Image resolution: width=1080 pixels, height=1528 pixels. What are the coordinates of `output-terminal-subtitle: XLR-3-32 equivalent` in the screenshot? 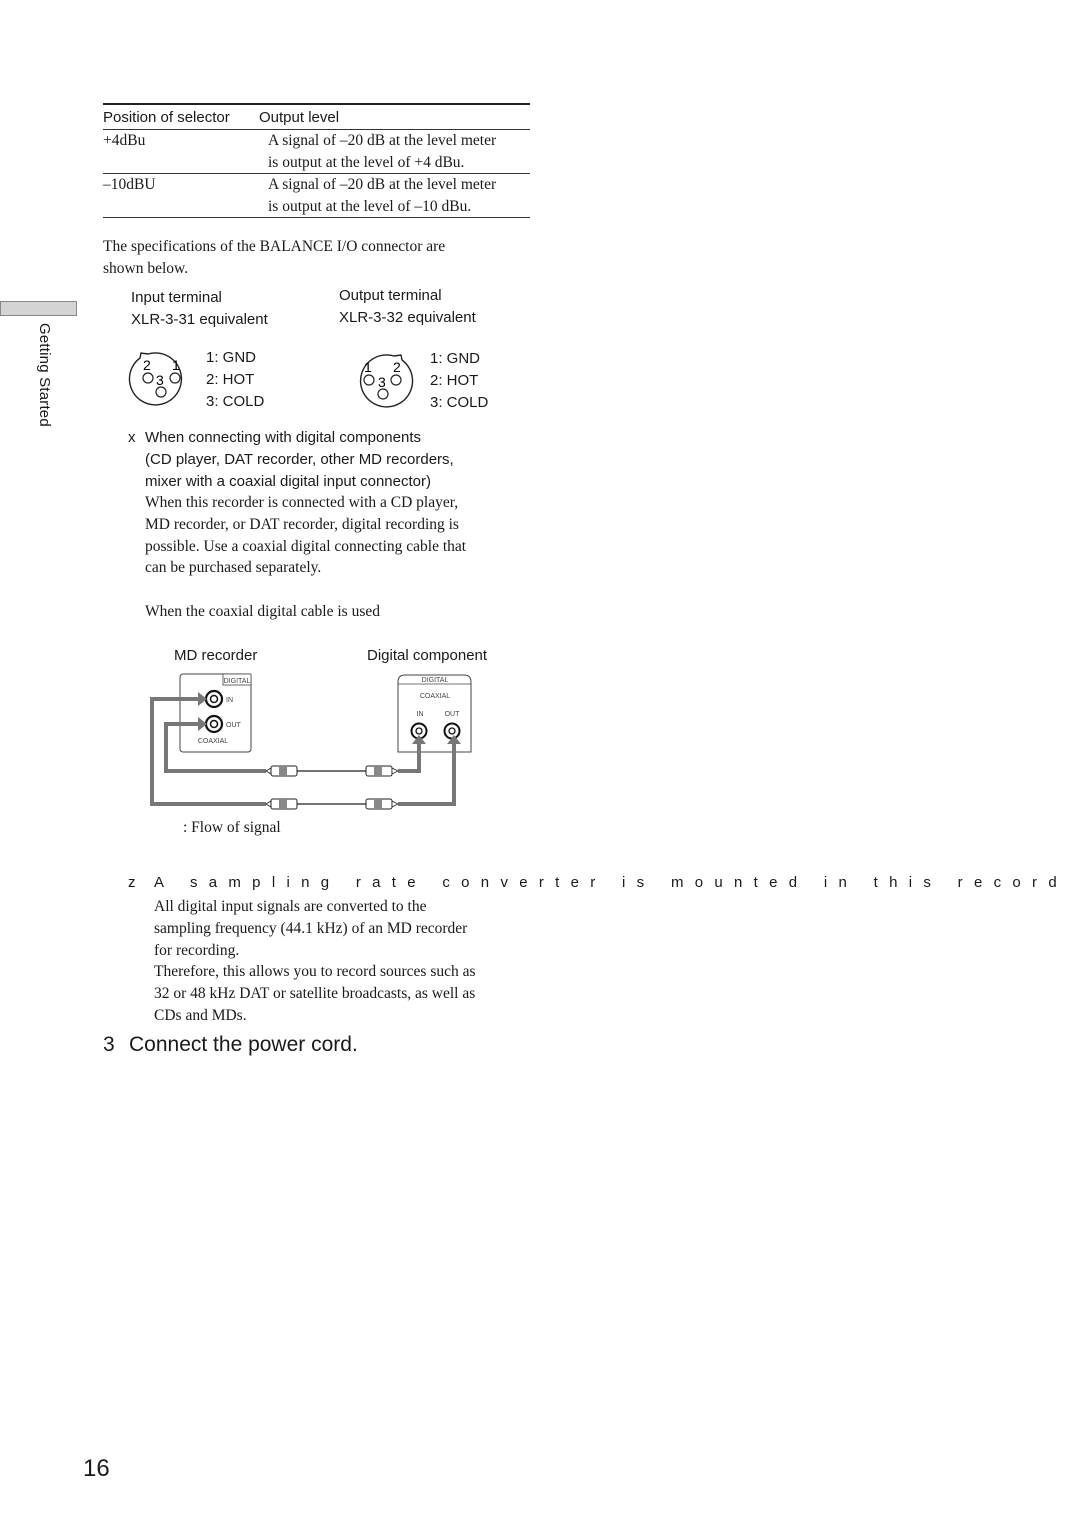 It's located at (407, 317).